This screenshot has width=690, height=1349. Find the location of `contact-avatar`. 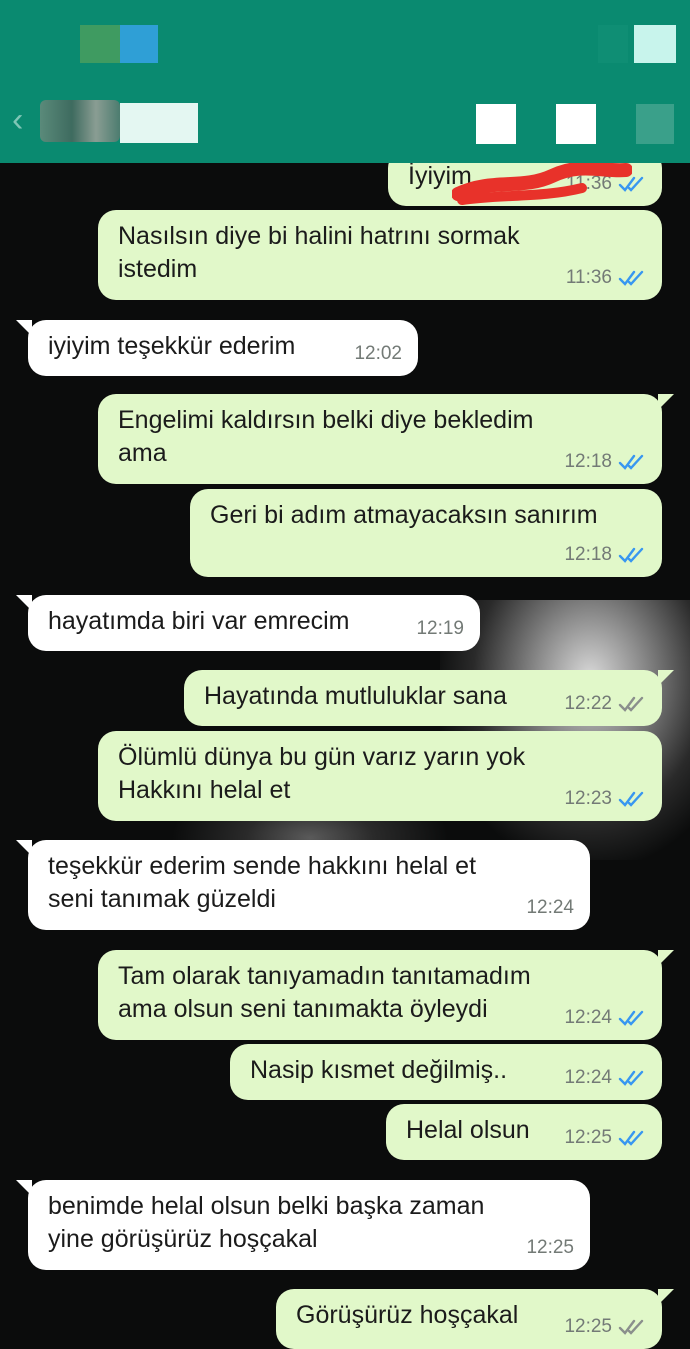

contact-avatar is located at coordinates (80, 121).